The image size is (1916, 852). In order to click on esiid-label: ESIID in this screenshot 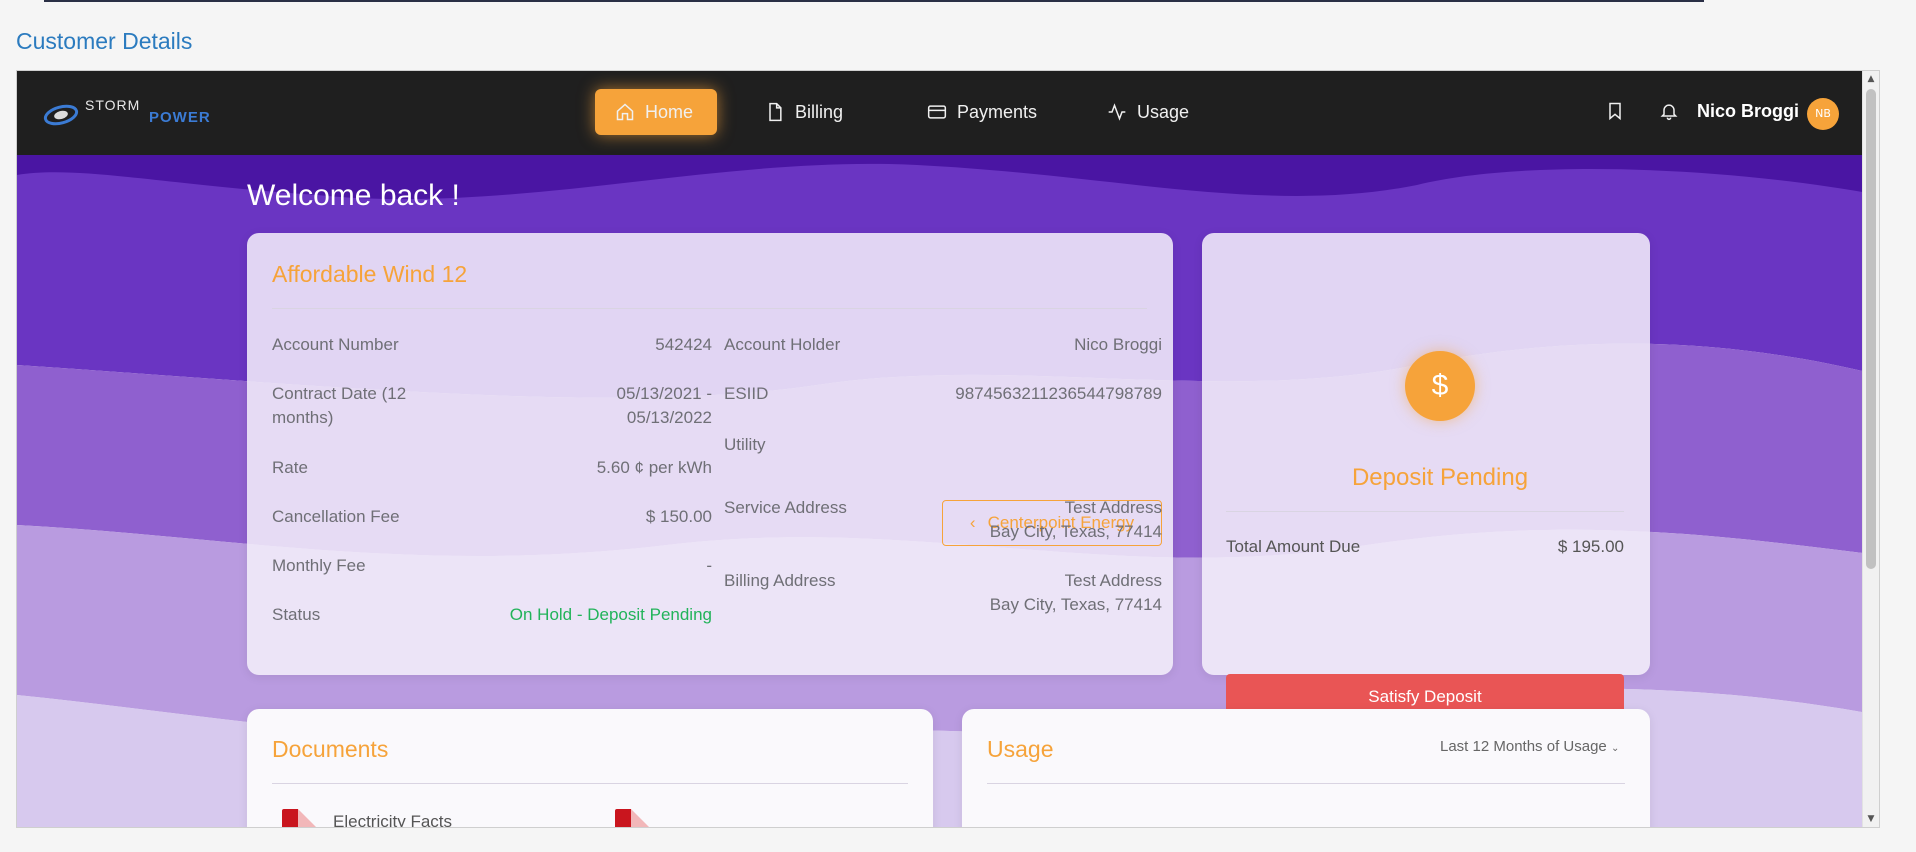, I will do `click(746, 393)`.